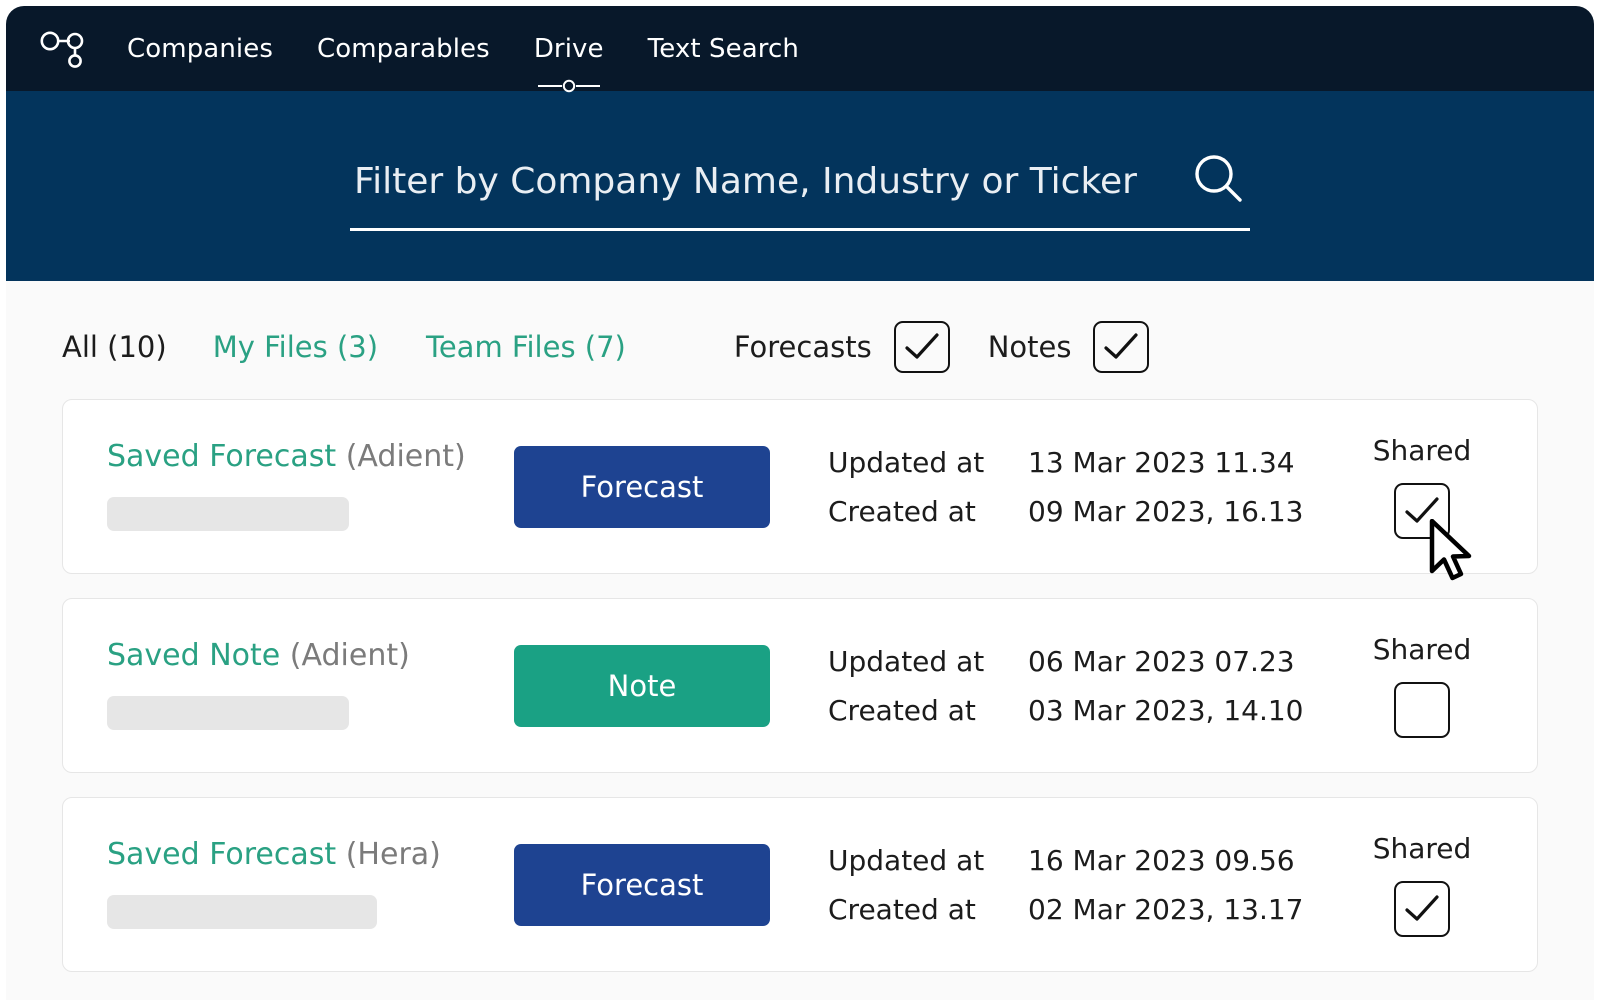  I want to click on notes-checkbox, so click(1121, 347).